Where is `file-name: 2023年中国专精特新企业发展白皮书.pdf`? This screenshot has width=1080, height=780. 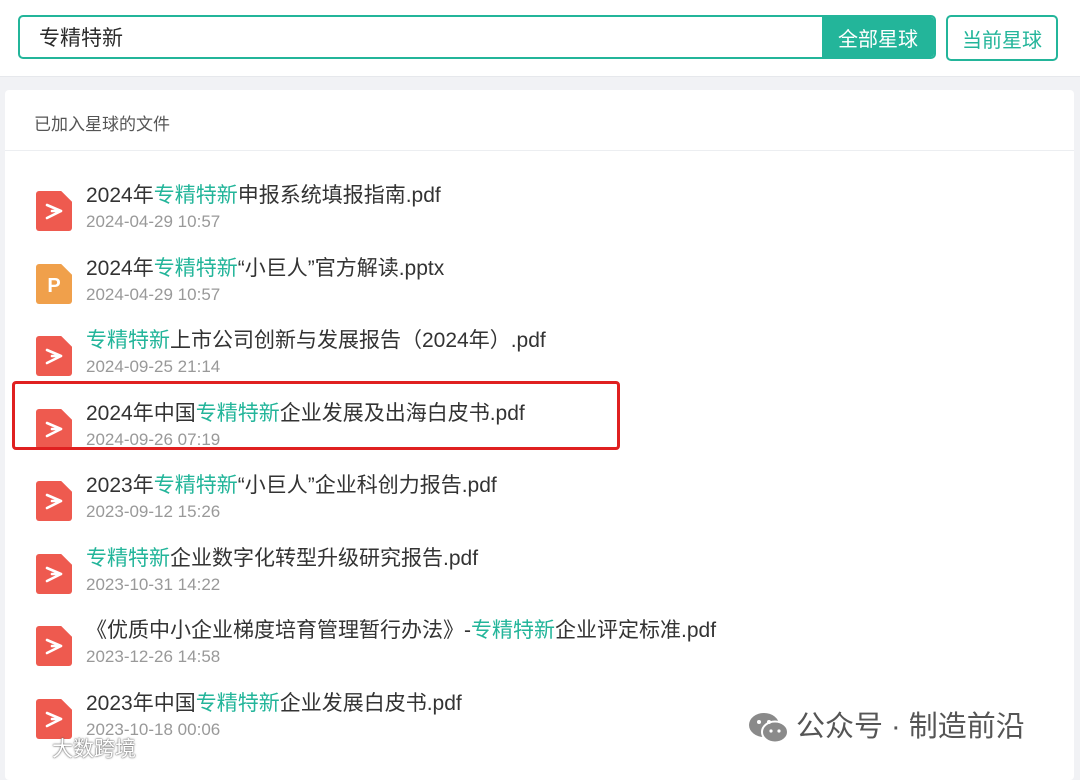
file-name: 2023年中国专精特新企业发展白皮书.pdf is located at coordinates (274, 704).